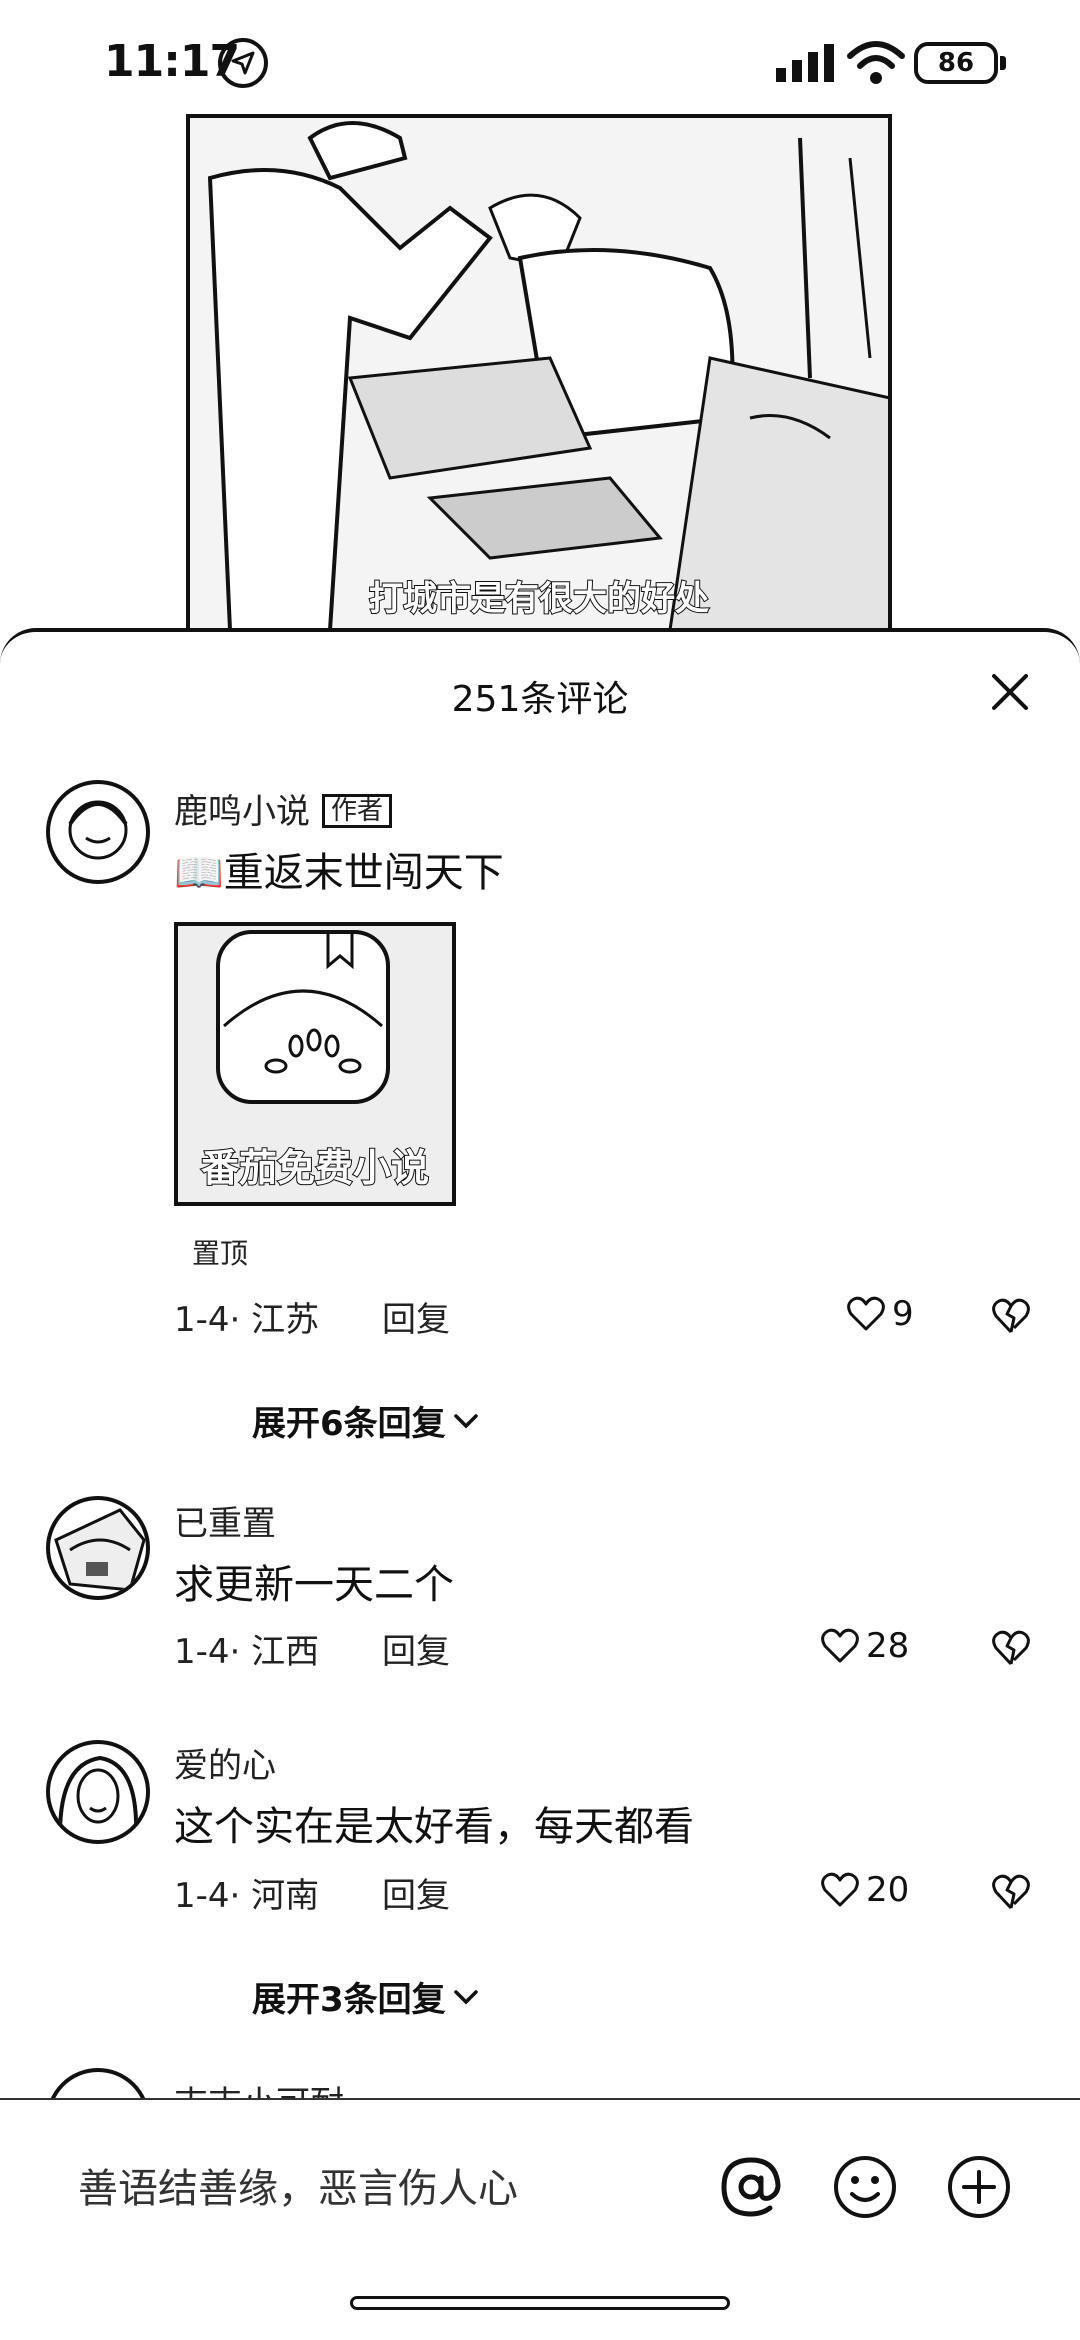  I want to click on expand-replies-button: 展开3条回复, so click(366, 1996).